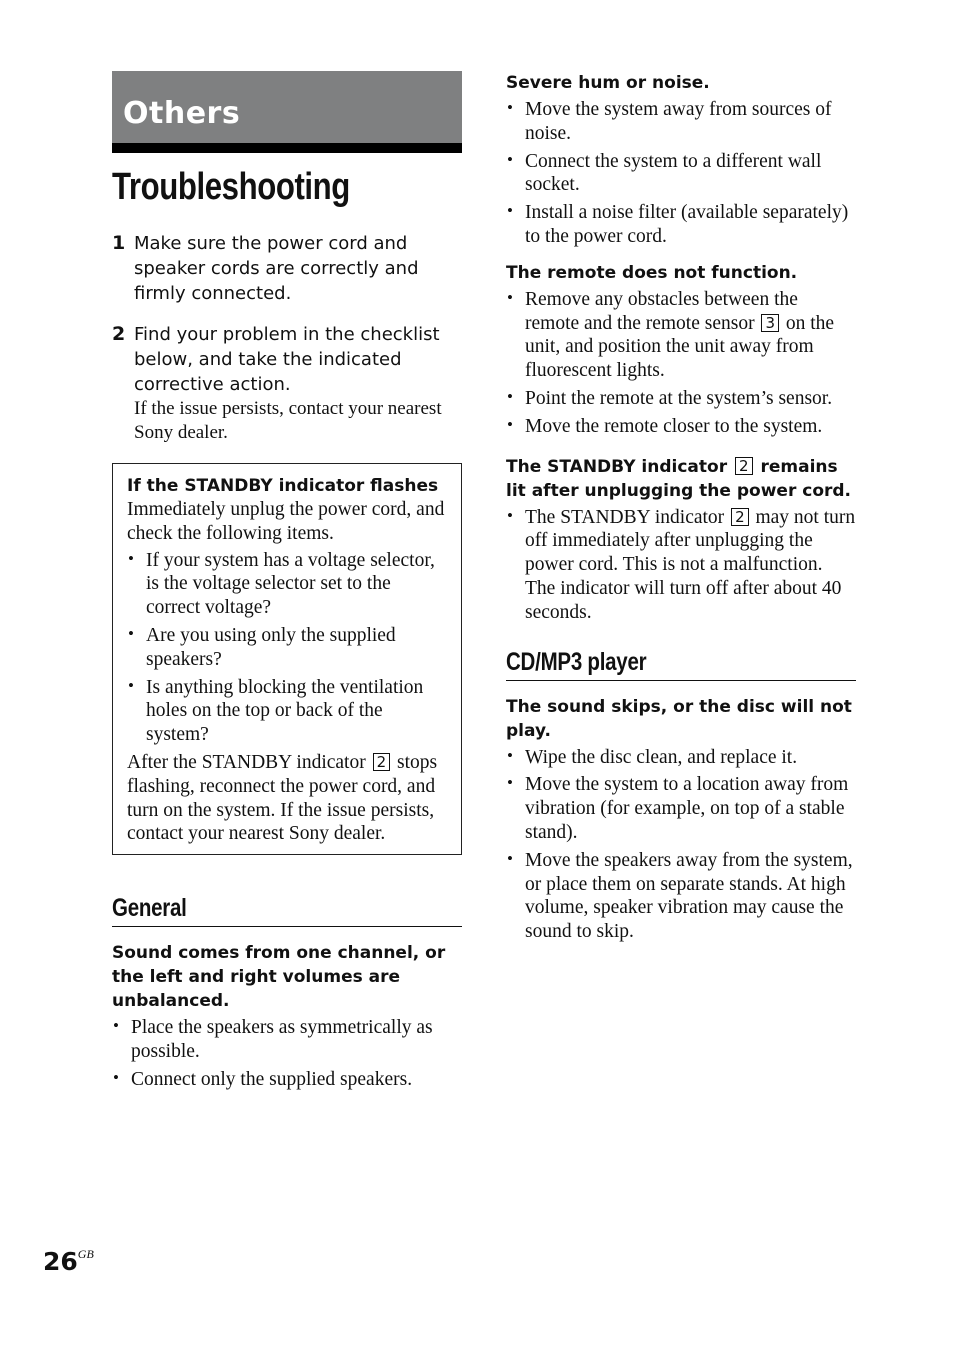  Describe the element at coordinates (576, 661) in the screenshot. I see `cdmp3-heading: CD/MP3 player` at that location.